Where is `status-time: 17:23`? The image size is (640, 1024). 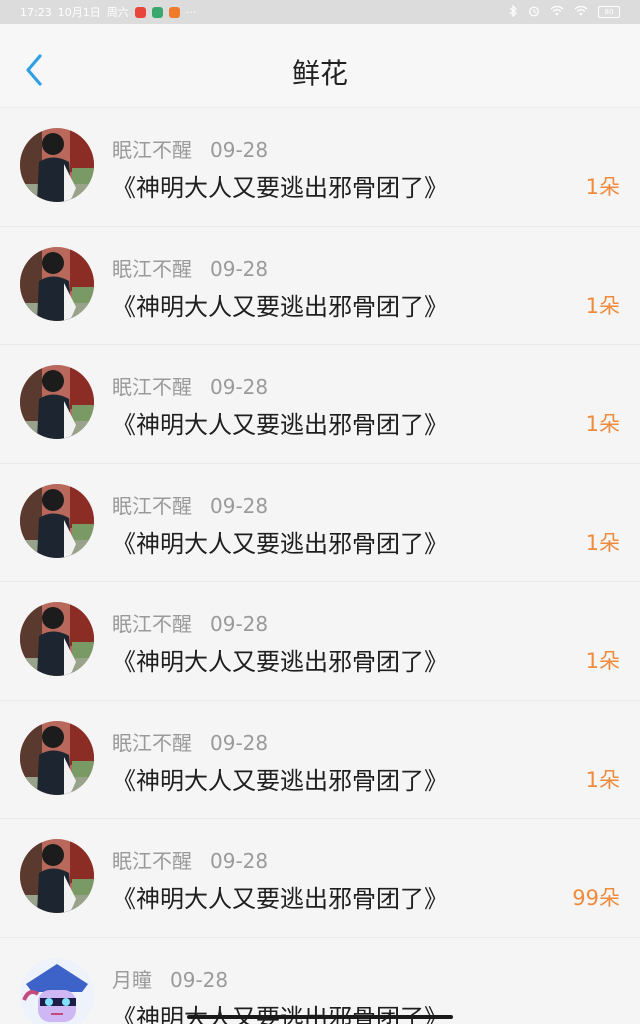
status-time: 17:23 is located at coordinates (36, 12).